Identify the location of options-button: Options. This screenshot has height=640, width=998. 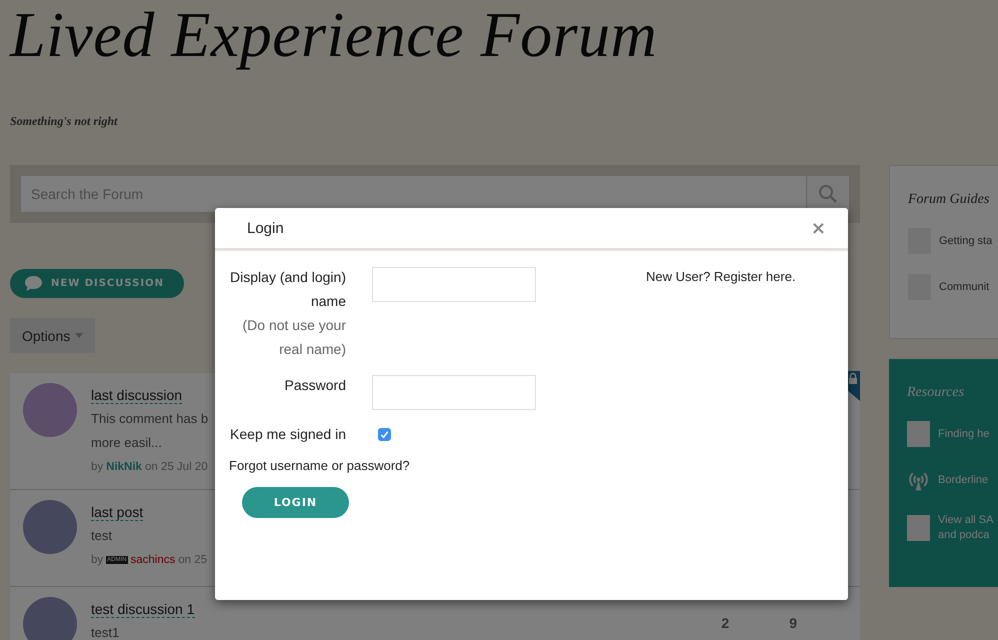
(53, 335).